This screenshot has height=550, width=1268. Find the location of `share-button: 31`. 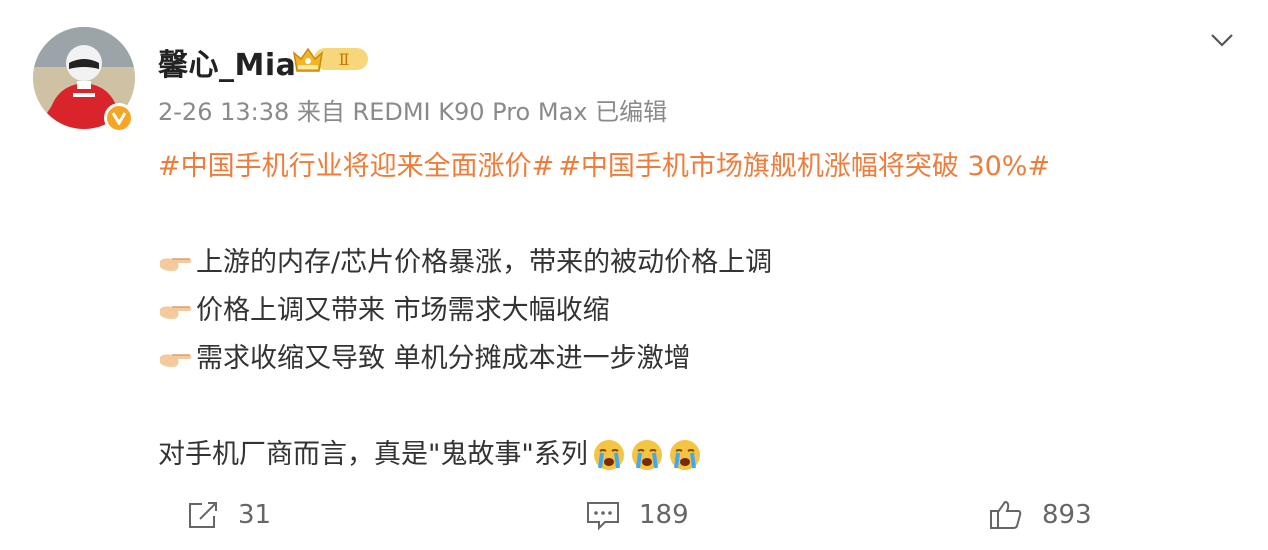

share-button: 31 is located at coordinates (228, 515).